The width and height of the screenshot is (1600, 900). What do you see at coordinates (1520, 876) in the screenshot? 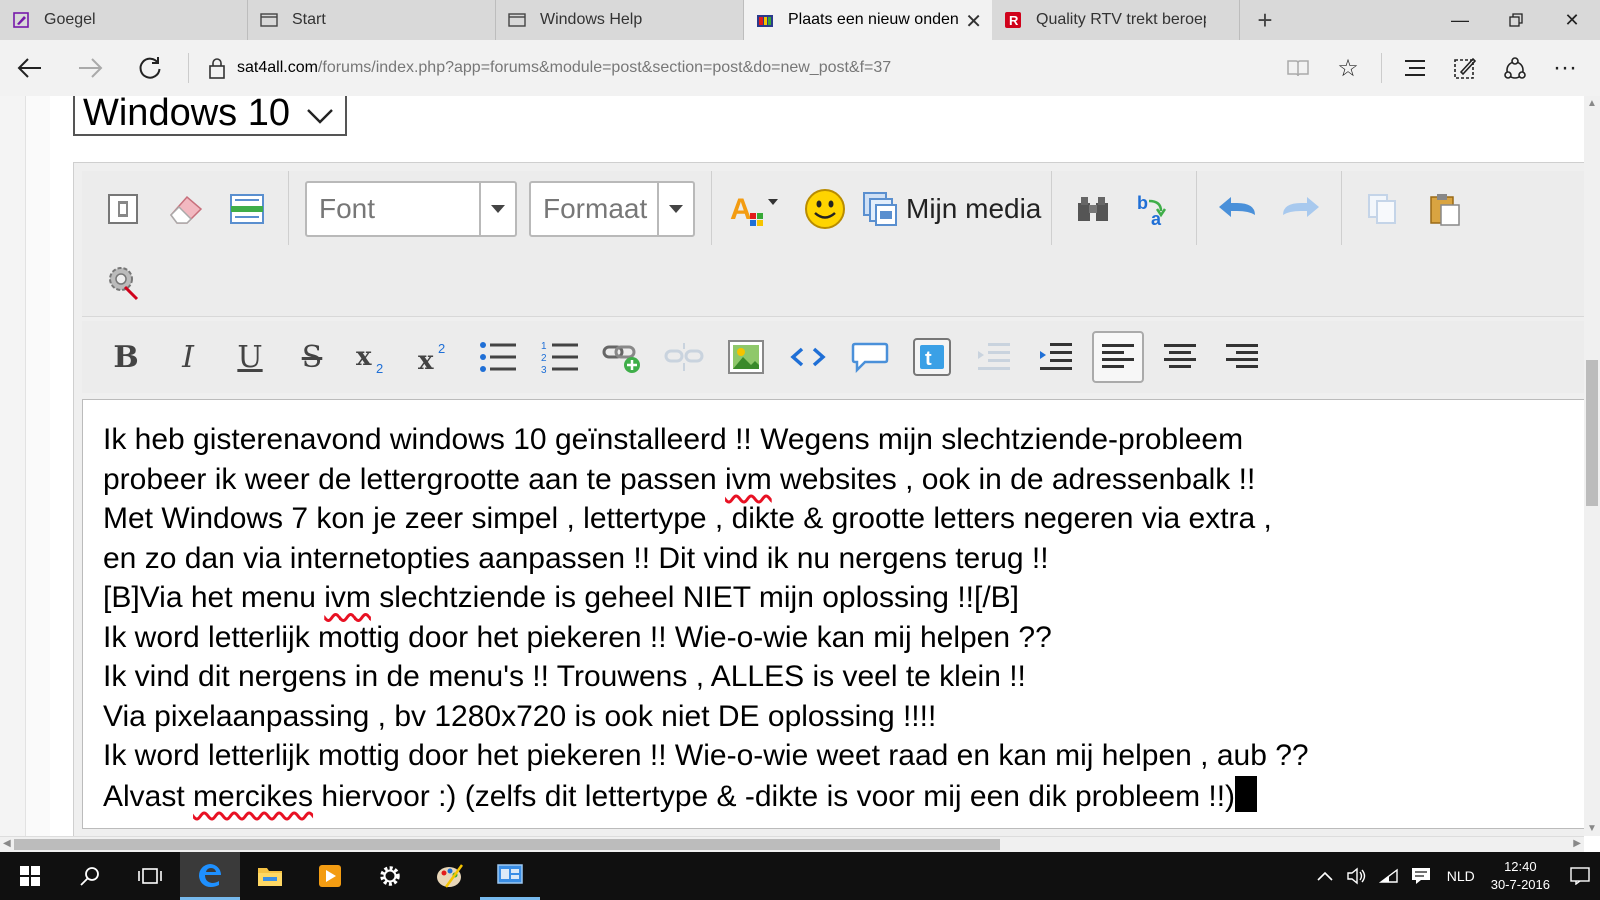
I see `system-clock: 12:40 30-7-2016` at bounding box center [1520, 876].